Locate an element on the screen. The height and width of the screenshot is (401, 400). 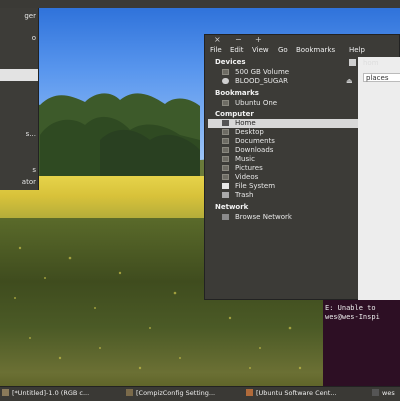
sidebar-item-label: File System is located at coordinates (255, 186).